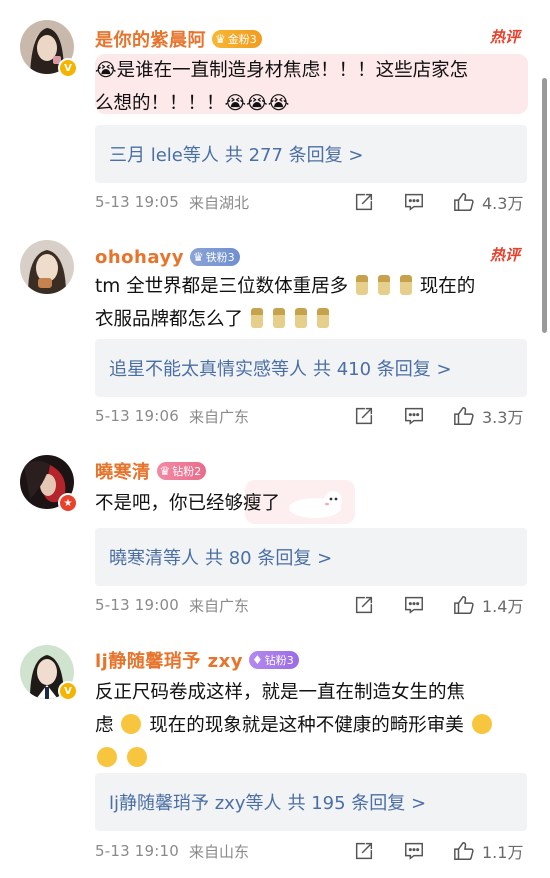  What do you see at coordinates (47, 267) in the screenshot?
I see `avatar` at bounding box center [47, 267].